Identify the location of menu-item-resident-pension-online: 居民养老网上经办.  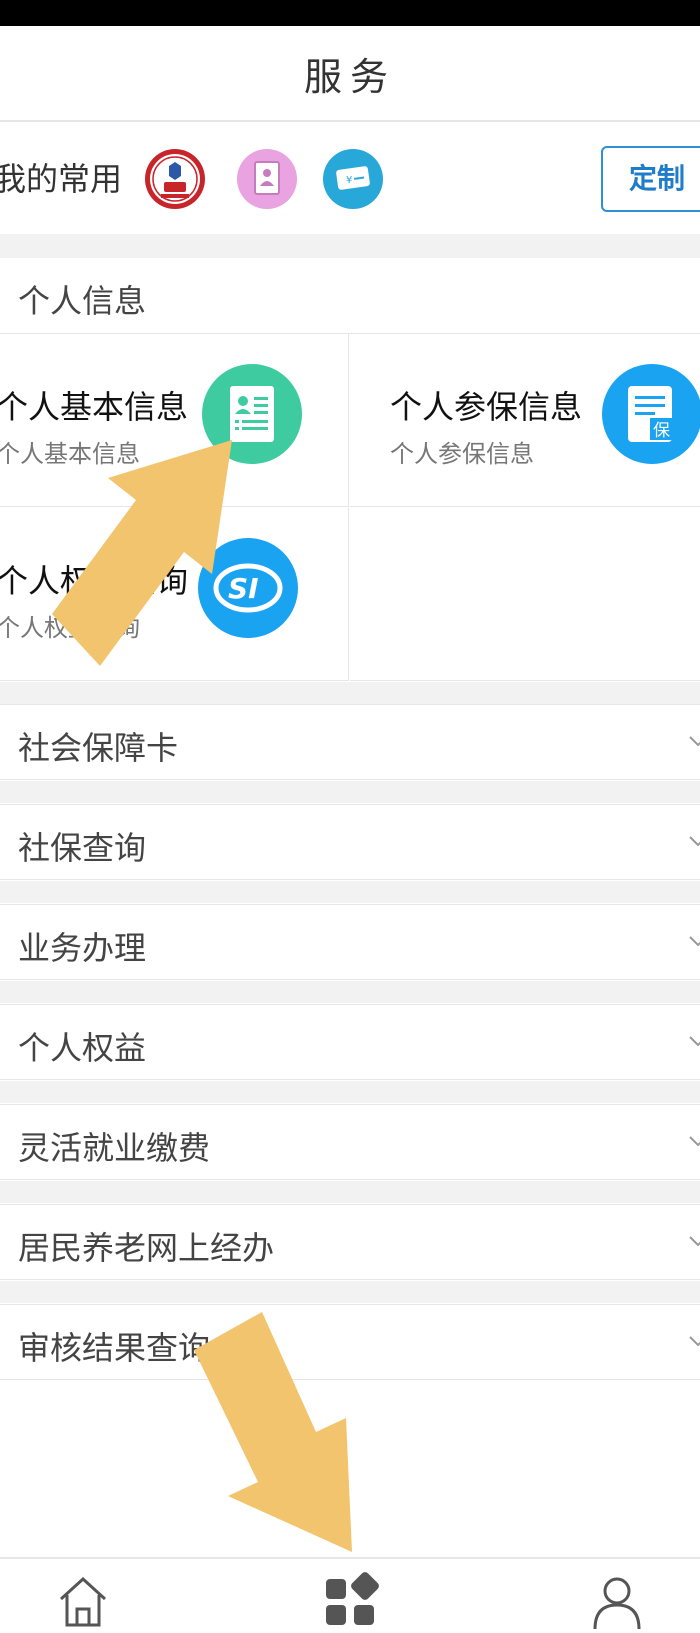
(350, 1242).